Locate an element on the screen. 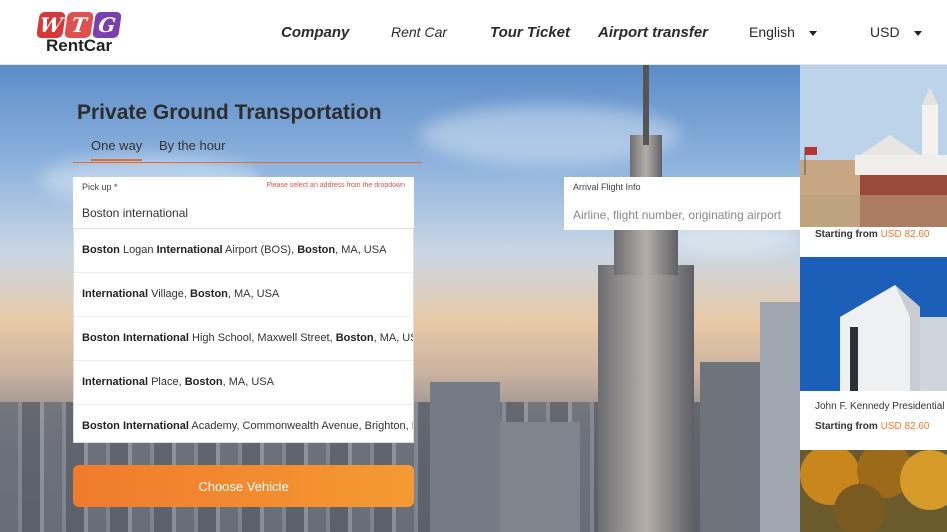 Image resolution: width=947 pixels, height=532 pixels. address-suggestion-item: International Place, Boston, MA, USA is located at coordinates (243, 383).